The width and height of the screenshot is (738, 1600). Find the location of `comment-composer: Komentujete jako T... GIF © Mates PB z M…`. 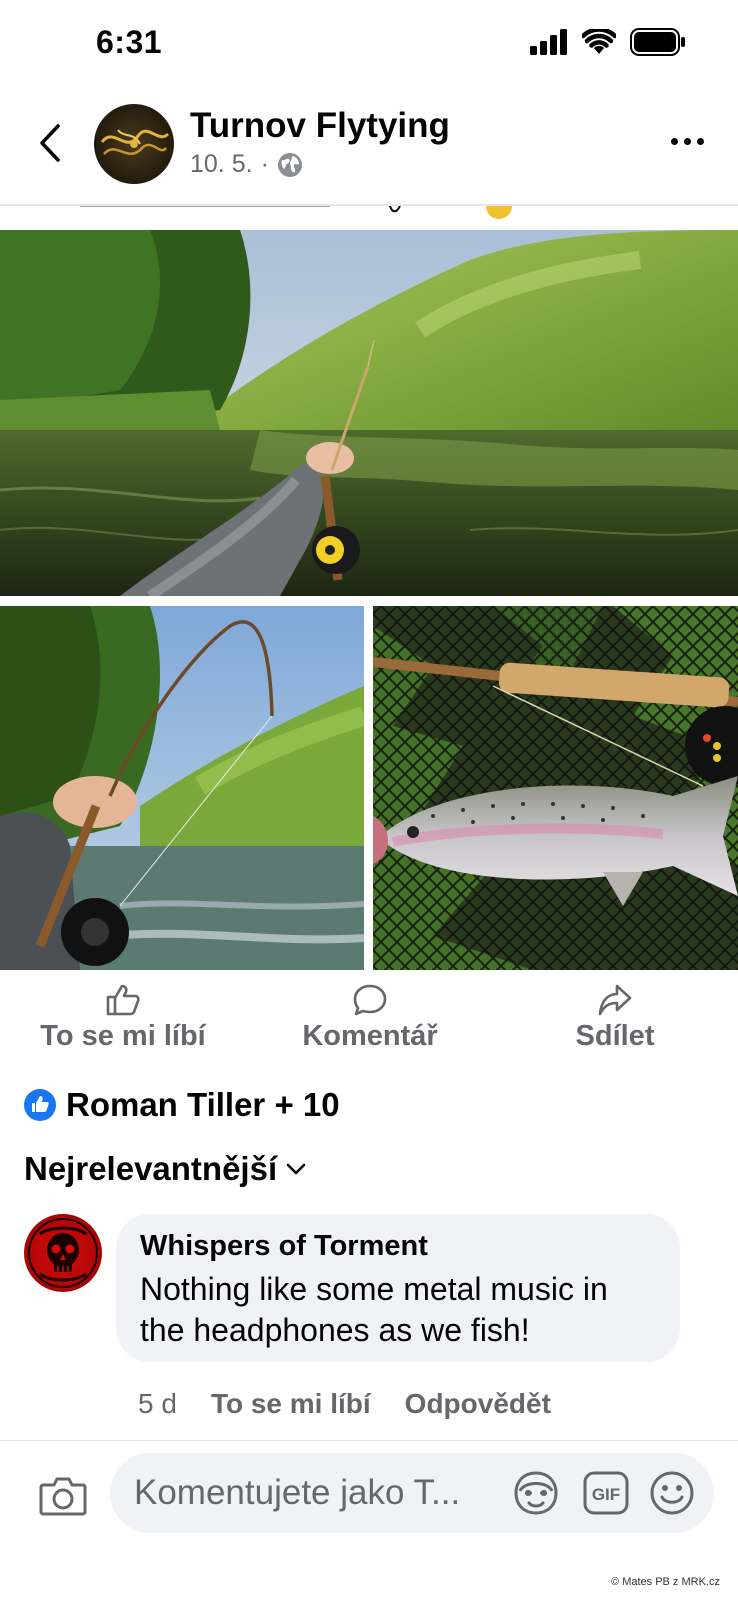

comment-composer: Komentujete jako T... GIF © Mates PB z M… is located at coordinates (369, 1520).